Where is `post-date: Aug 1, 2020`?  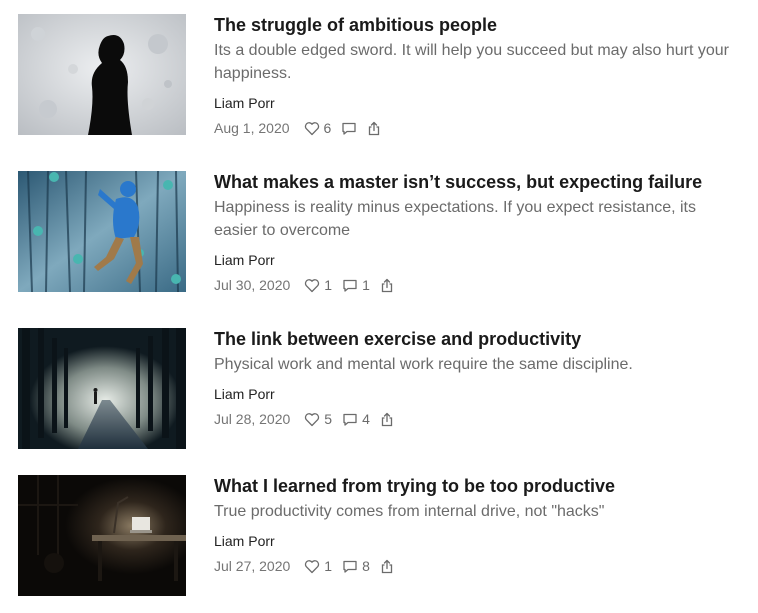 post-date: Aug 1, 2020 is located at coordinates (252, 128).